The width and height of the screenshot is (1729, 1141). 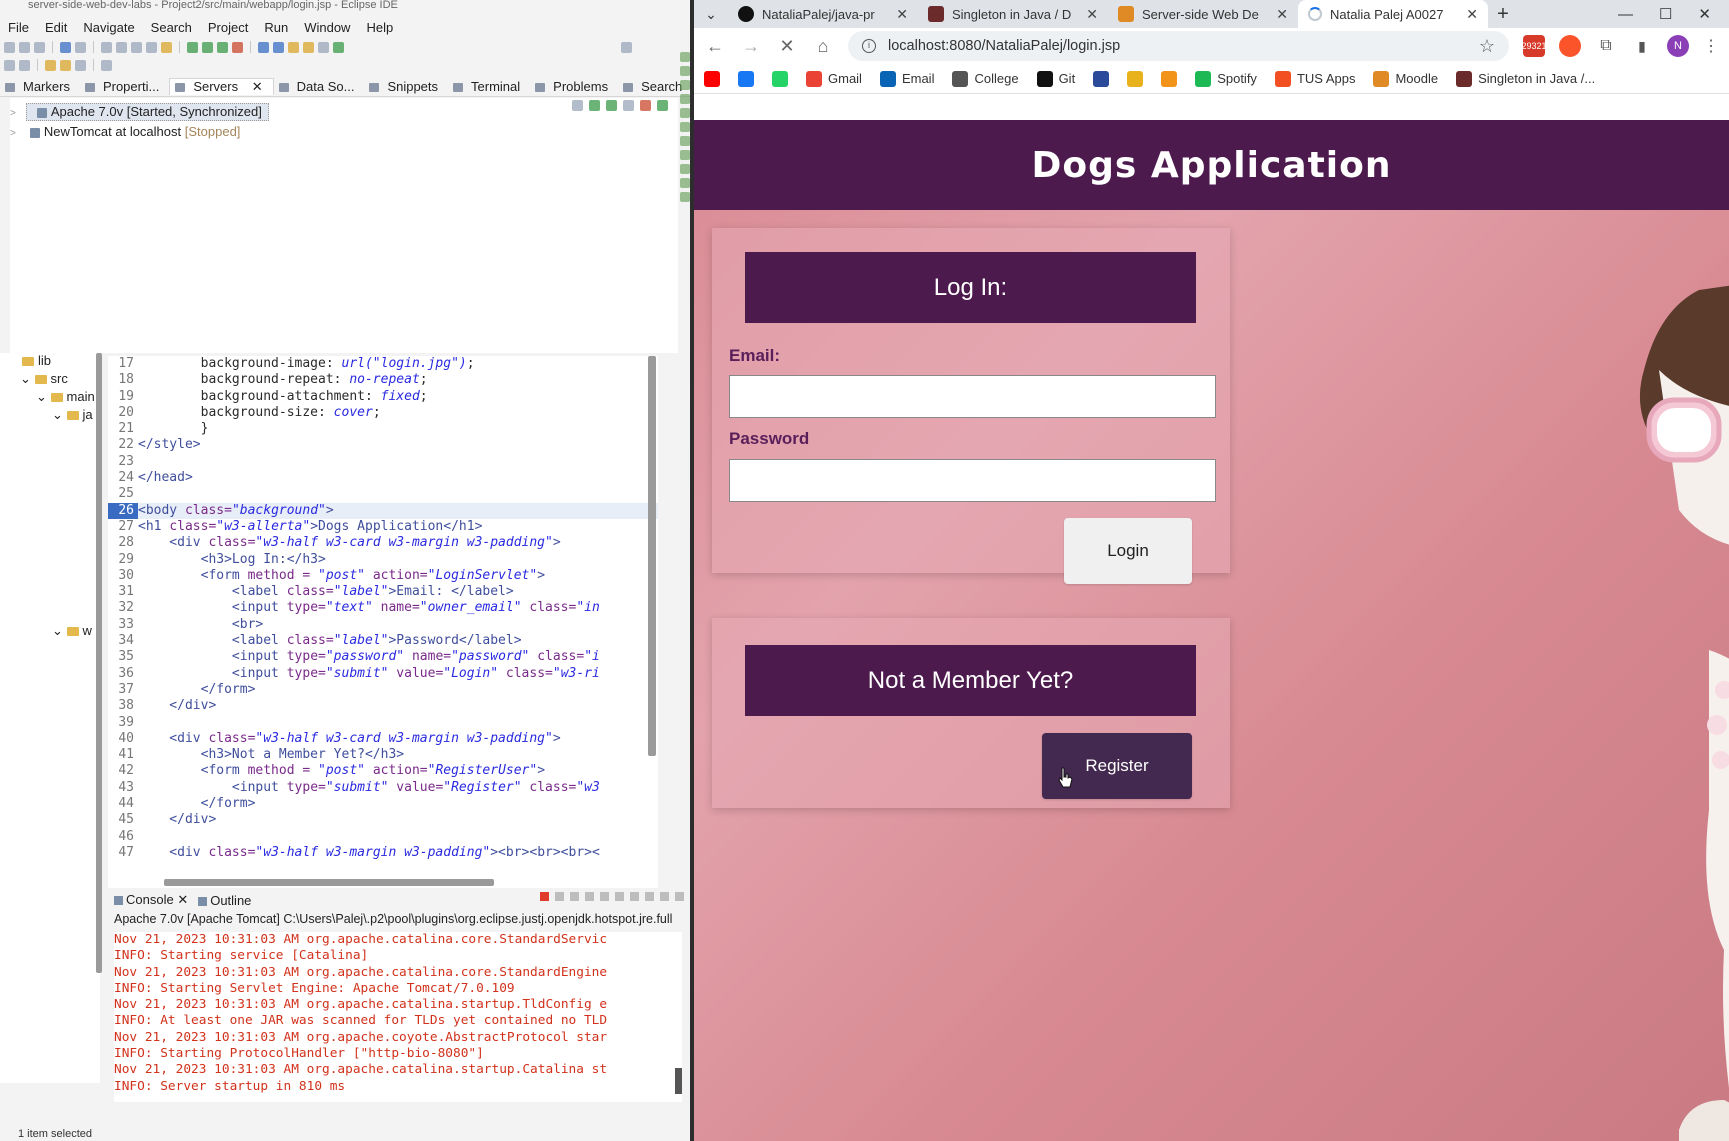 I want to click on browser-tab: Server-side Web De ✕, so click(x=1203, y=14).